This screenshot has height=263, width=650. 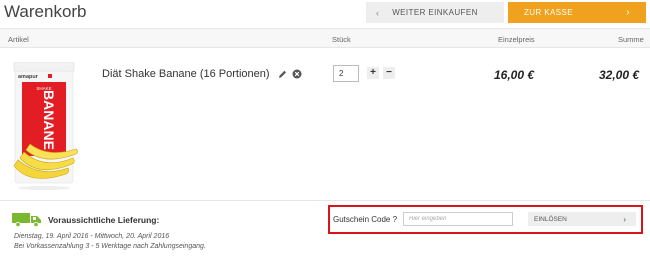 What do you see at coordinates (45, 11) in the screenshot?
I see `page-title: Warenkorb` at bounding box center [45, 11].